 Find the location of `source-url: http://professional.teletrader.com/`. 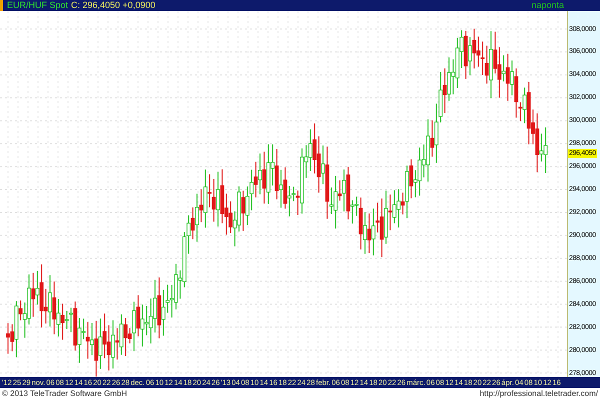

source-url: http://professional.teletrader.com/ is located at coordinates (539, 394).